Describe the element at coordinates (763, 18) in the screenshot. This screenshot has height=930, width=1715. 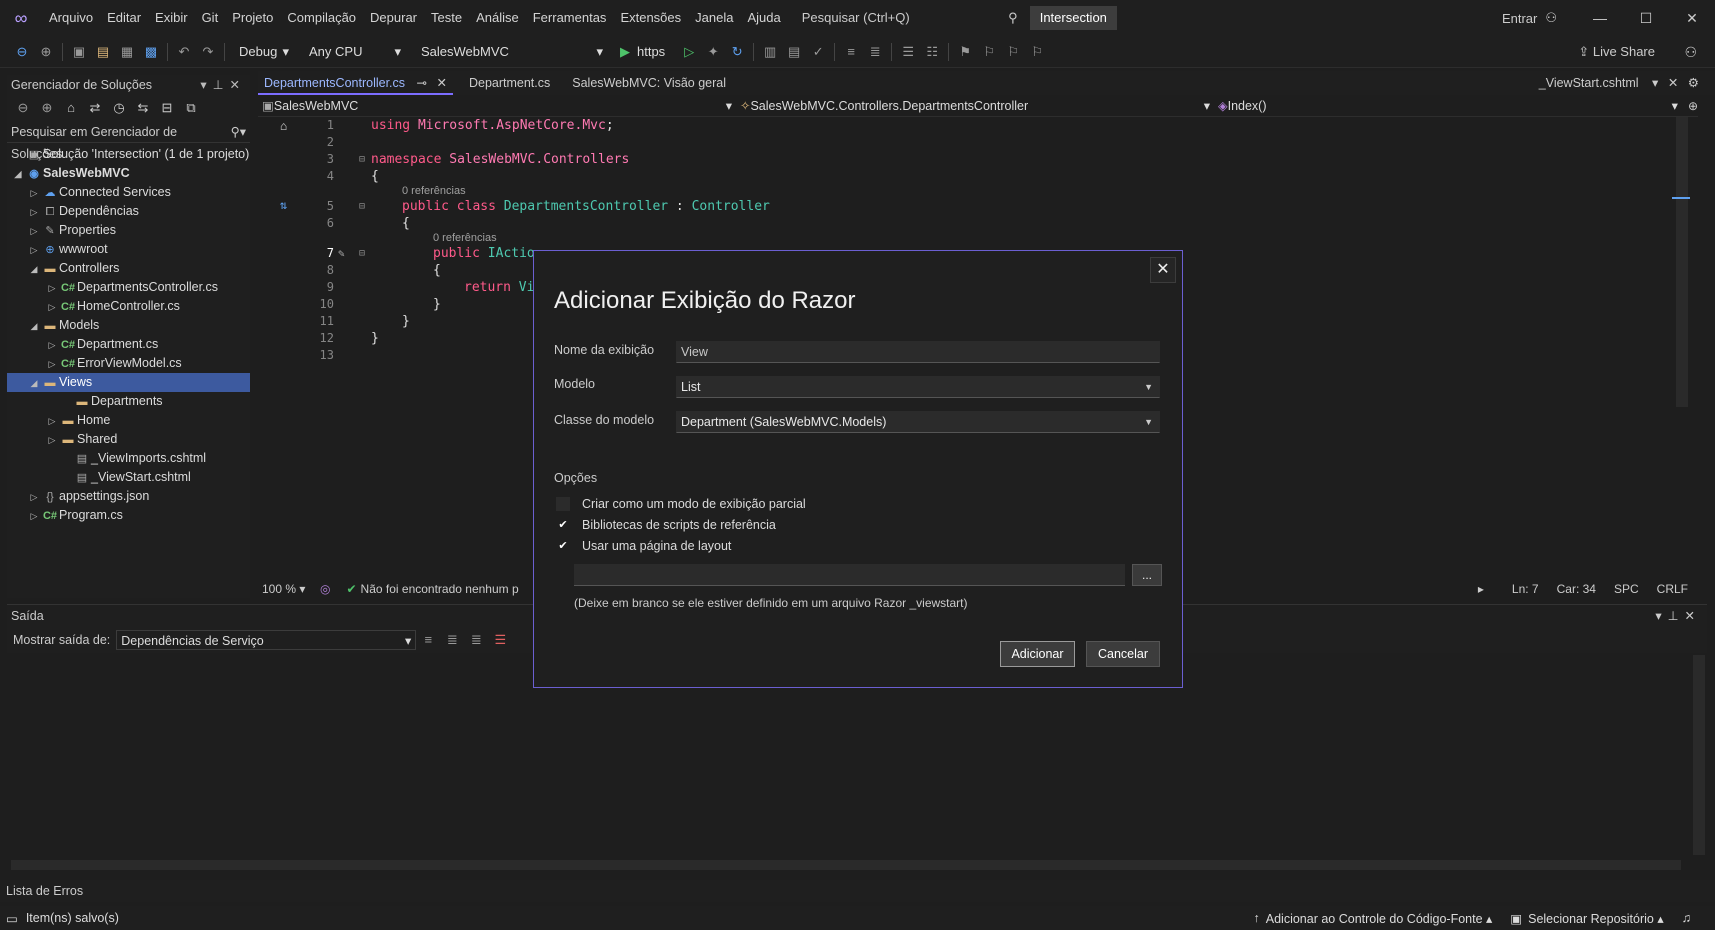
I see `menu-ajuda: Ajuda` at that location.